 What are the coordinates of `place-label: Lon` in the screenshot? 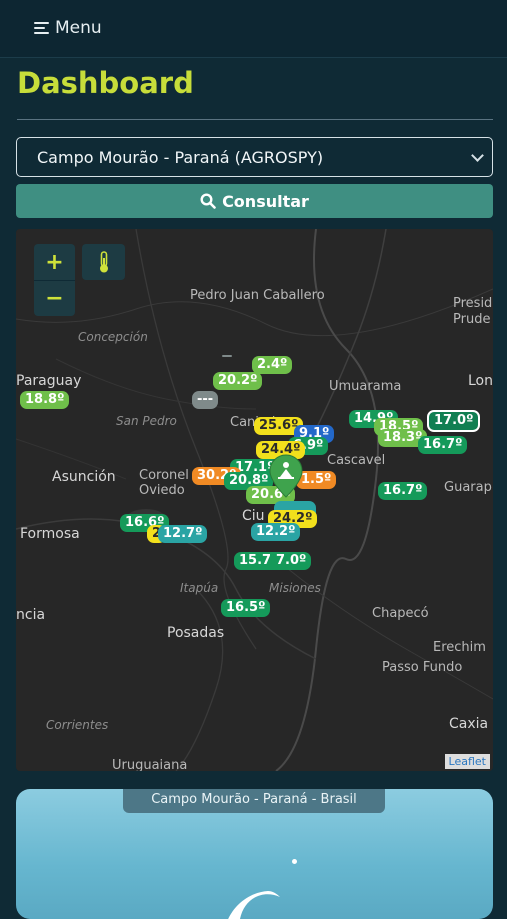 It's located at (480, 381).